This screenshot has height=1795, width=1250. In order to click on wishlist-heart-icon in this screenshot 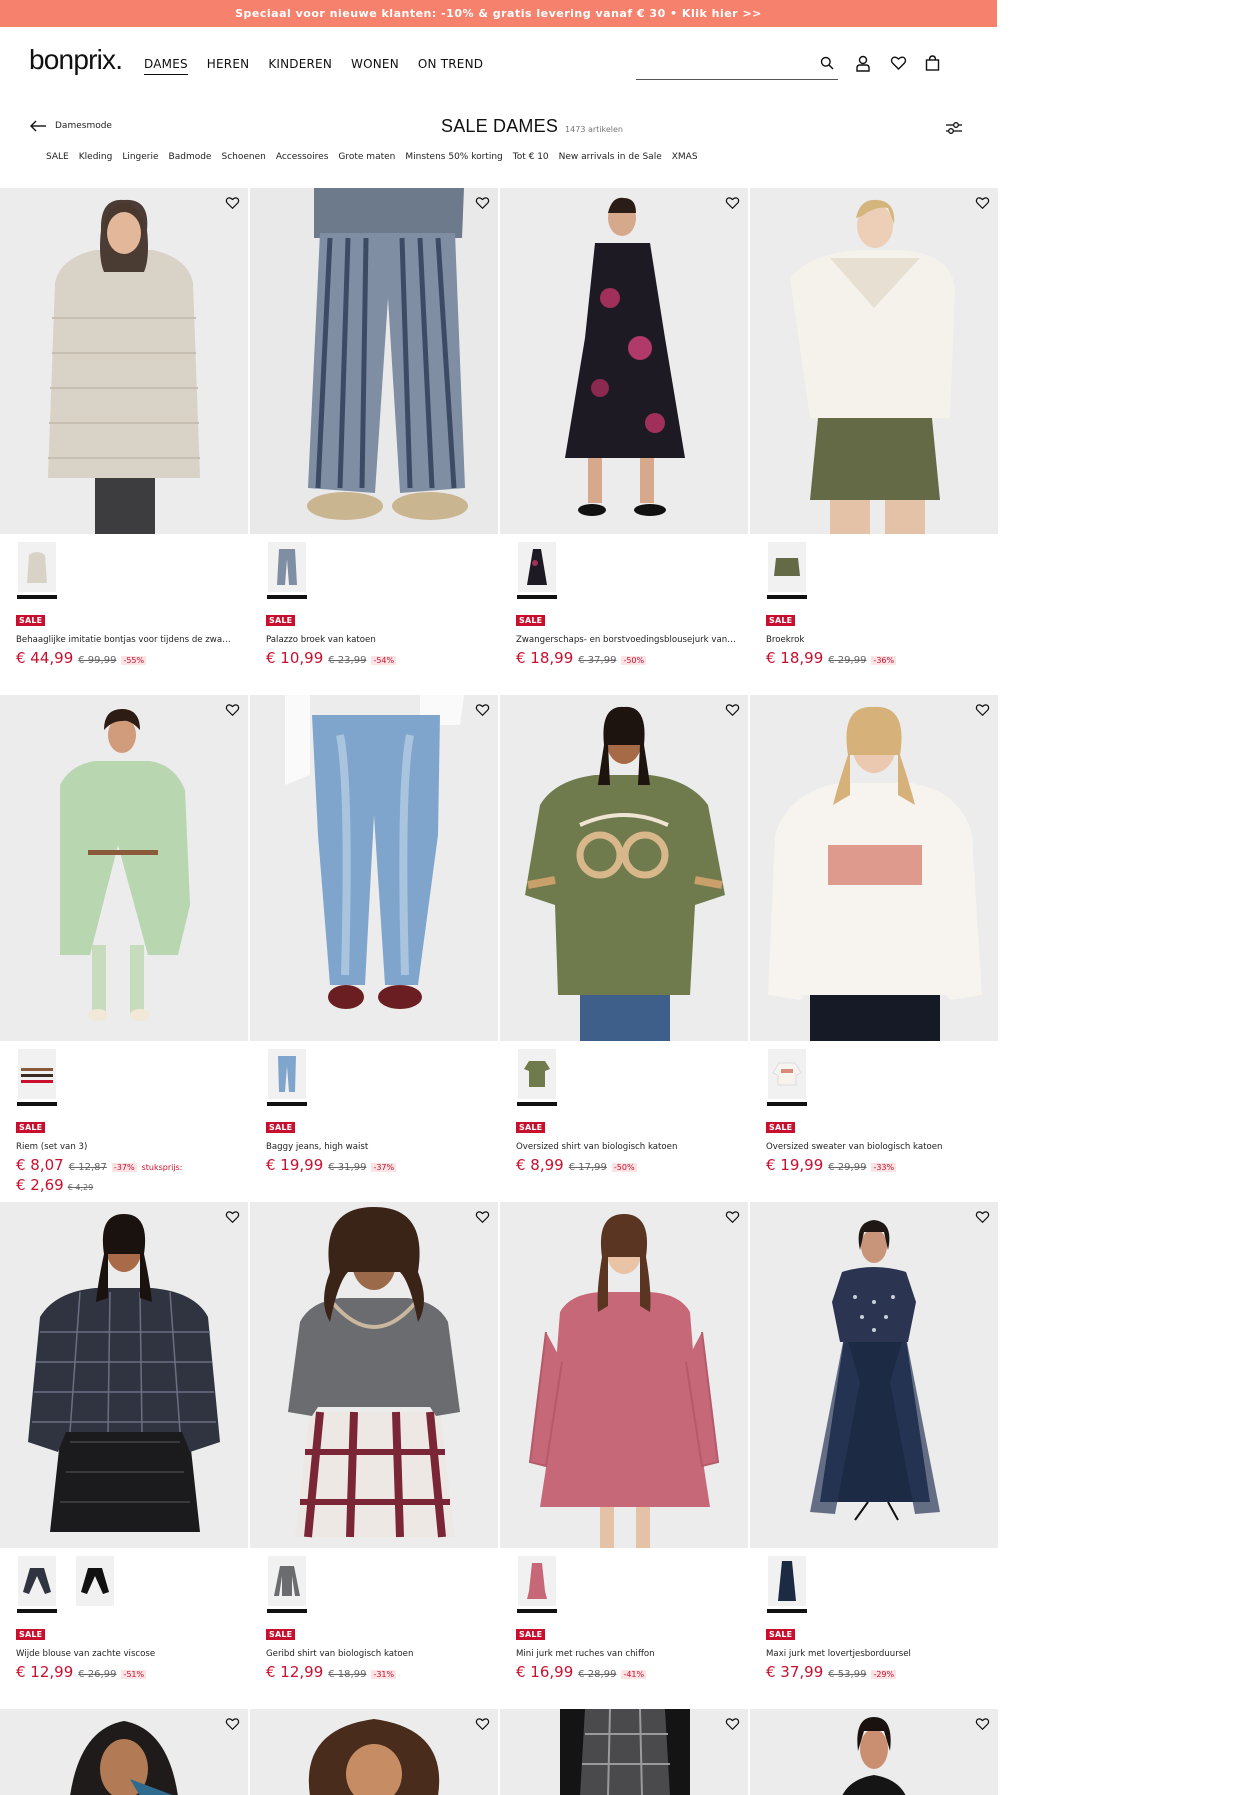, I will do `click(898, 63)`.